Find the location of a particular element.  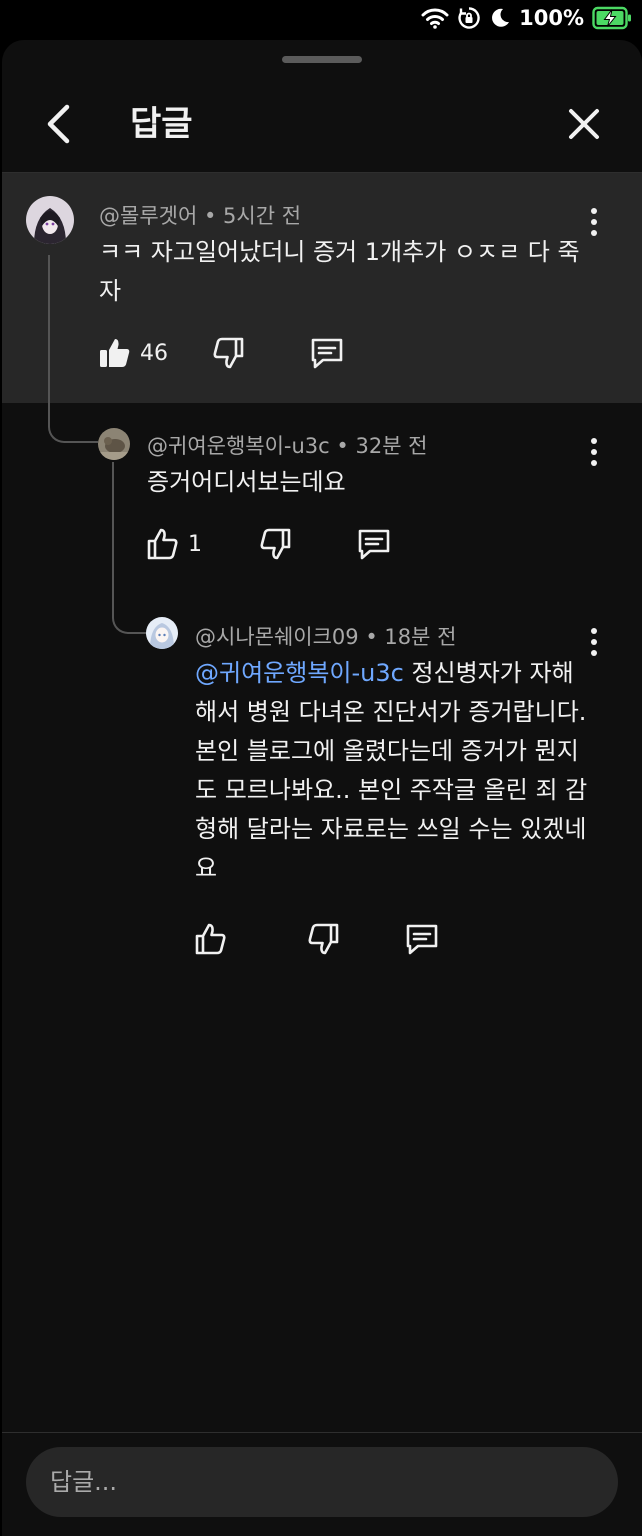

comment-text: ㅋㅋ 자고일어났더니 증거 1개추가 ㅇㅈㄹ 다 죽자 is located at coordinates (339, 271).